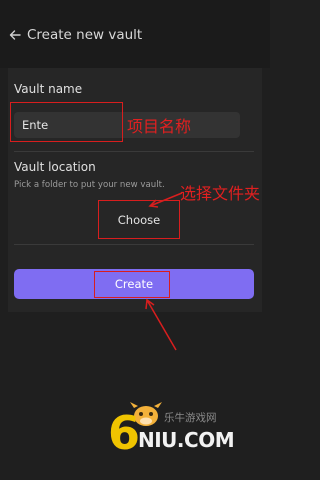 The width and height of the screenshot is (320, 480). What do you see at coordinates (186, 440) in the screenshot?
I see `watermark-brand: NIU.COM` at bounding box center [186, 440].